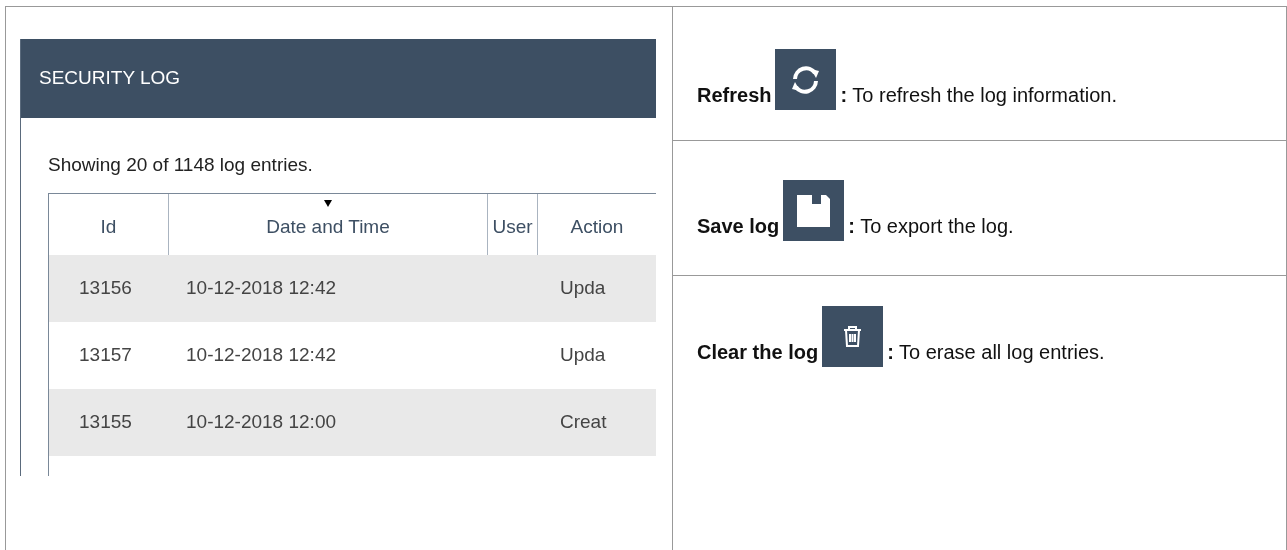 The width and height of the screenshot is (1287, 550). What do you see at coordinates (978, 95) in the screenshot?
I see `item-description: : To refresh the log information.` at bounding box center [978, 95].